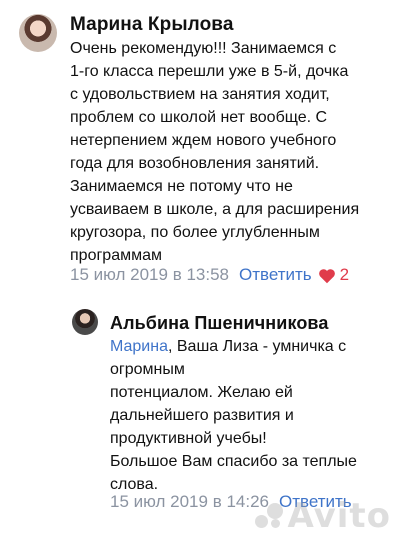 Image resolution: width=405 pixels, height=540 pixels. Describe the element at coordinates (147, 369) in the screenshot. I see `comment-line: огромным` at that location.